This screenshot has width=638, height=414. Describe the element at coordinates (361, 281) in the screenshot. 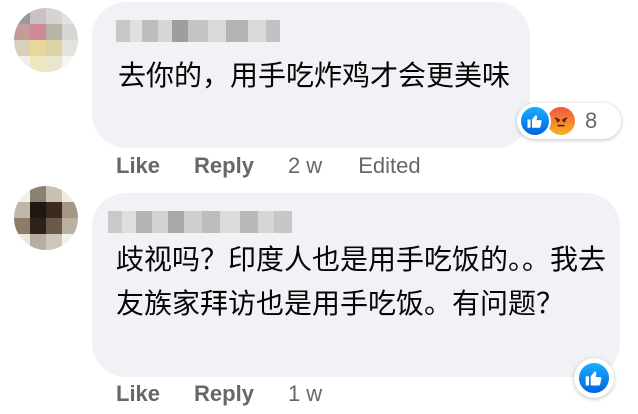

I see `comment-text: 歧视吗？印度人也是用手吃饭的。。我去友族家拜访也是用手吃饭。有问题？` at that location.